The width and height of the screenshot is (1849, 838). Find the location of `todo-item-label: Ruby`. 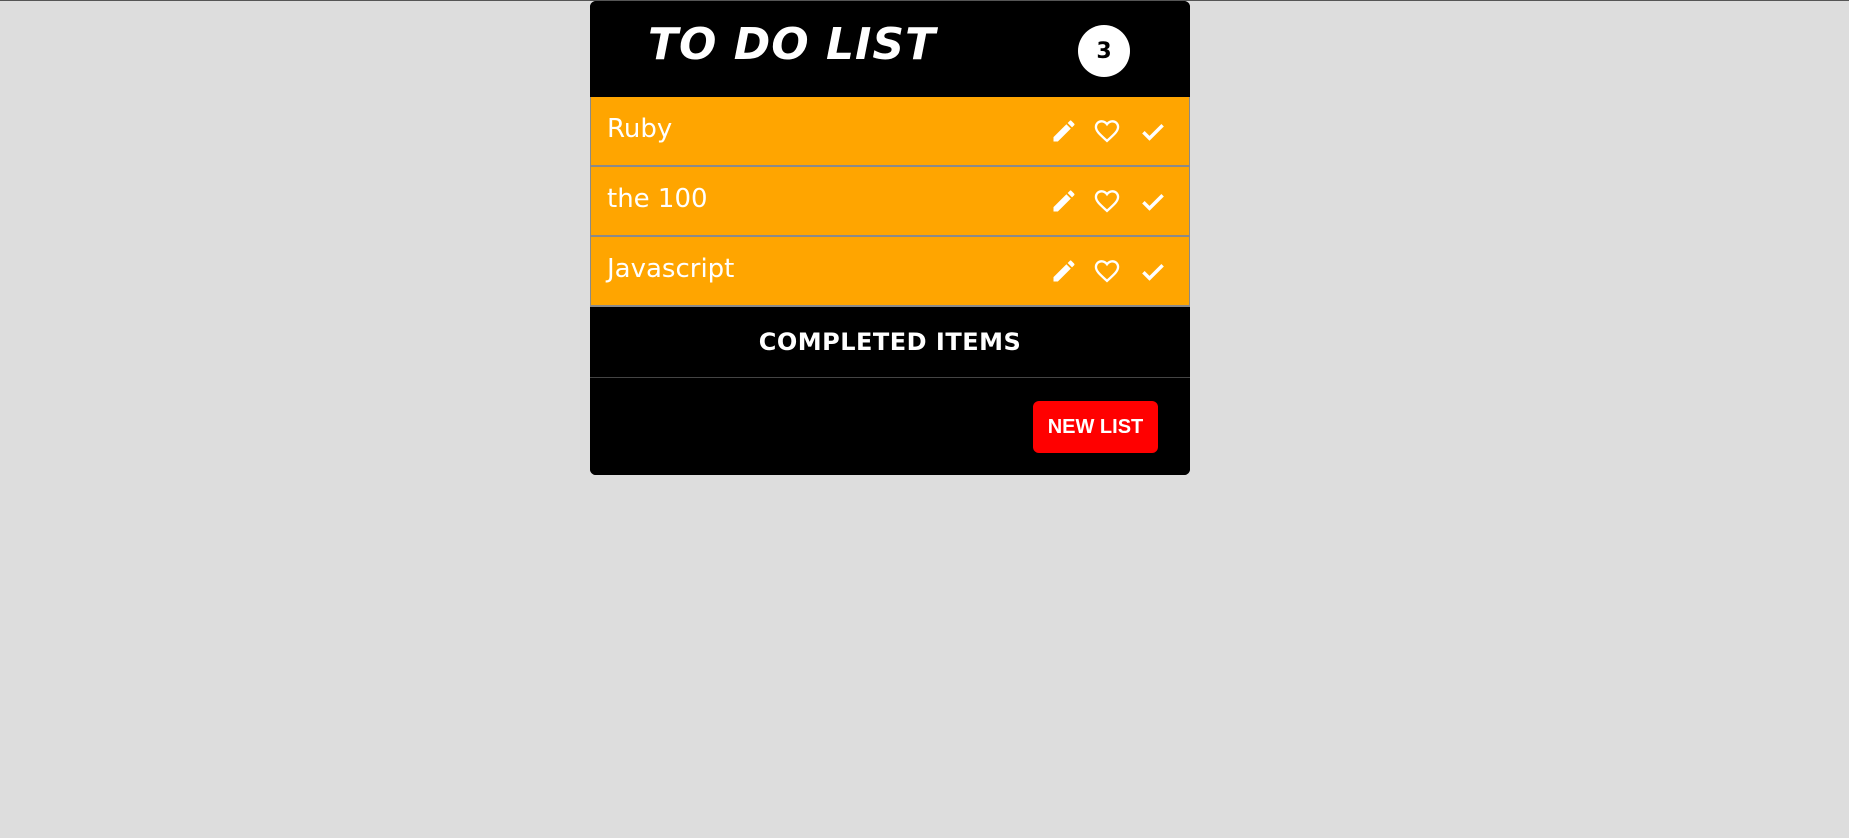

todo-item-label: Ruby is located at coordinates (640, 129).